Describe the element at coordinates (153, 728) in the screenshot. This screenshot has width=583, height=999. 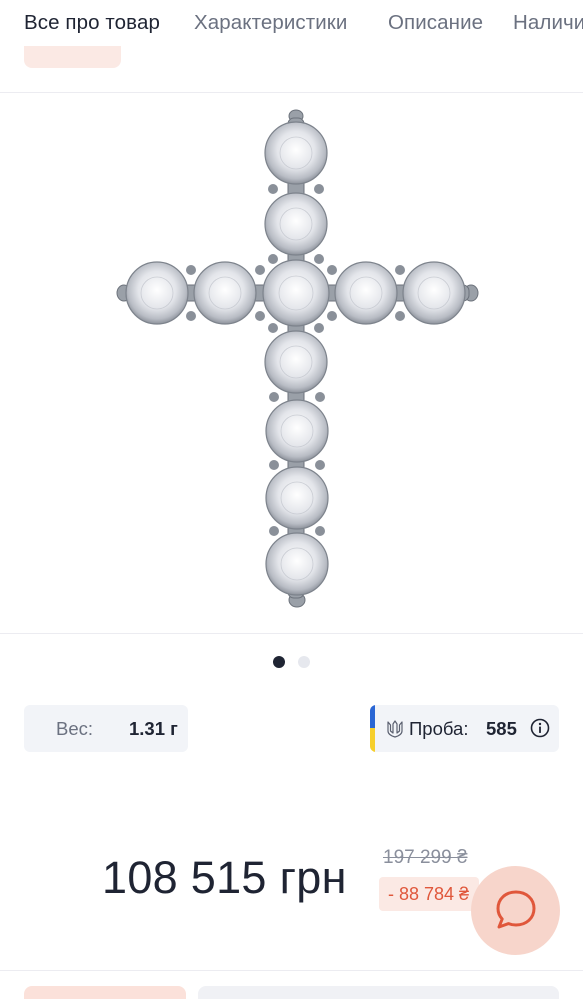
I see `weight-value: 1.31 г` at that location.